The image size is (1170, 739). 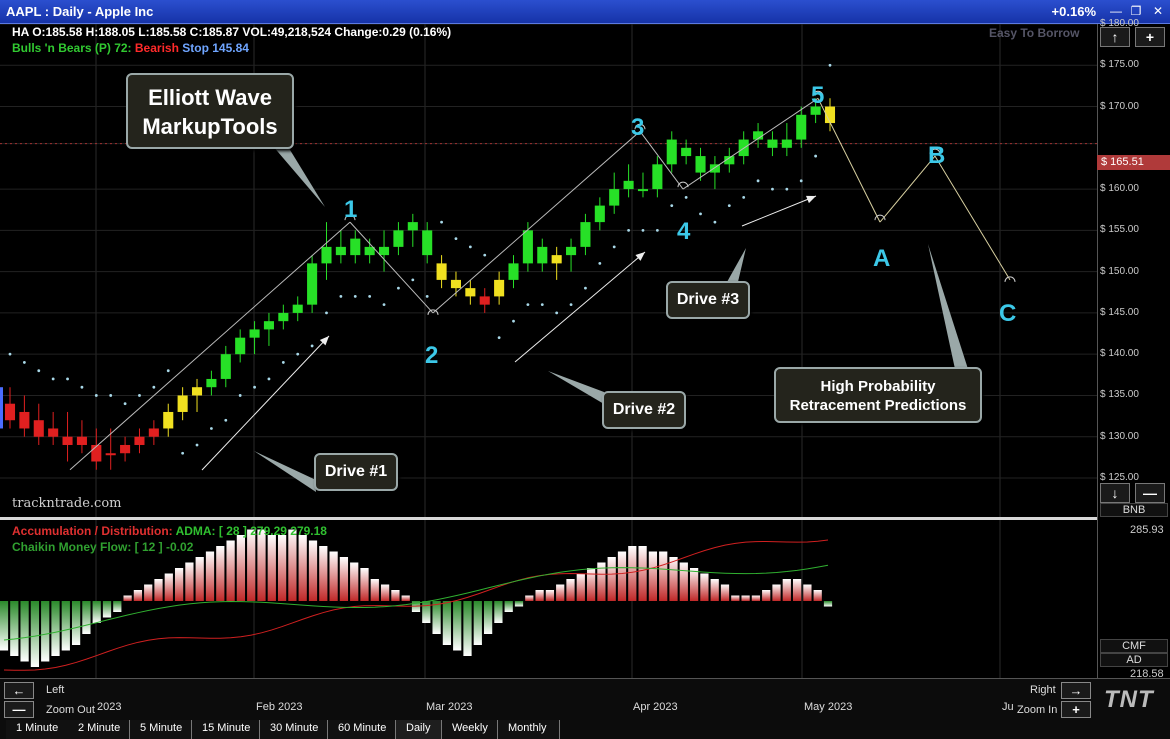 I want to click on minimize-icon: —, so click(x=1116, y=11).